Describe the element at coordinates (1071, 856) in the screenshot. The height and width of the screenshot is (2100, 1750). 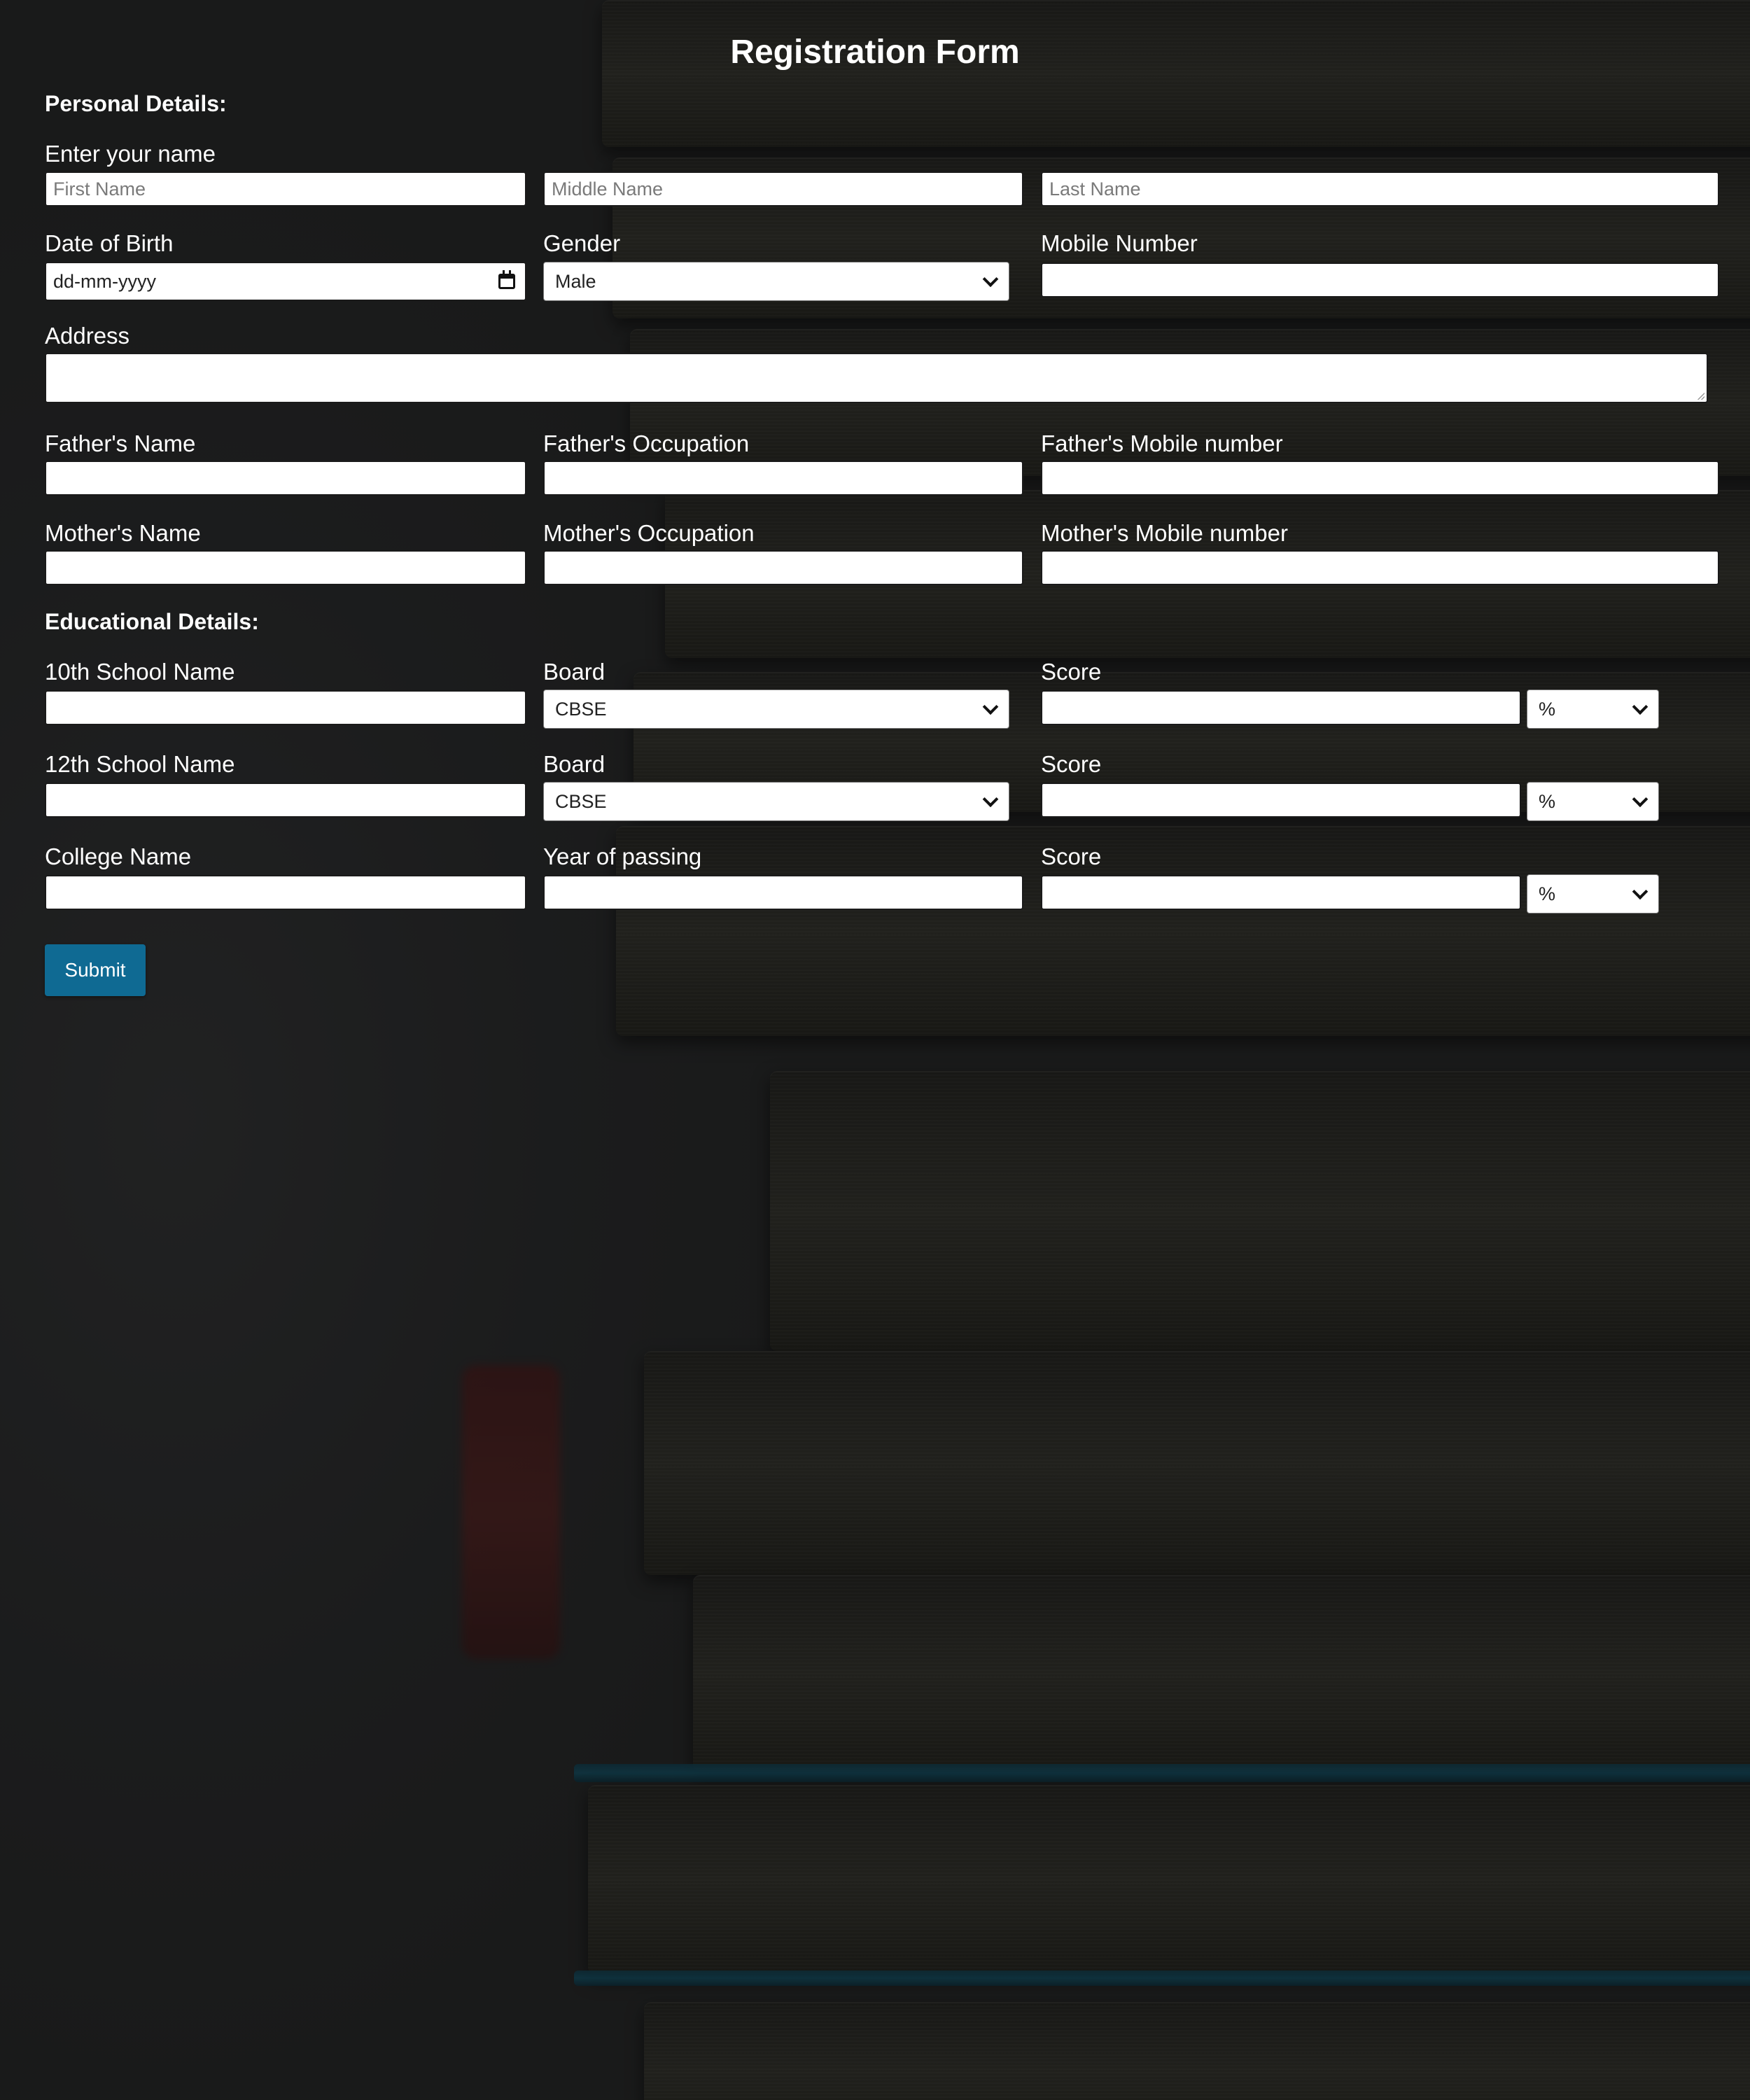
I see `score-college-label: Score` at that location.